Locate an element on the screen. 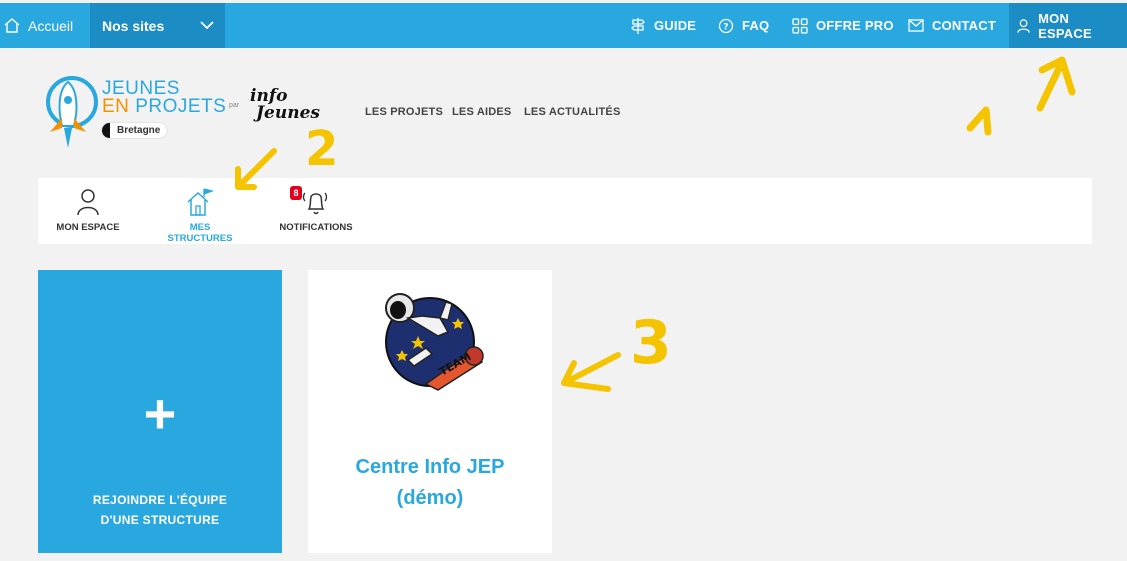 The height and width of the screenshot is (561, 1127). home-link: Accueil is located at coordinates (36, 25).